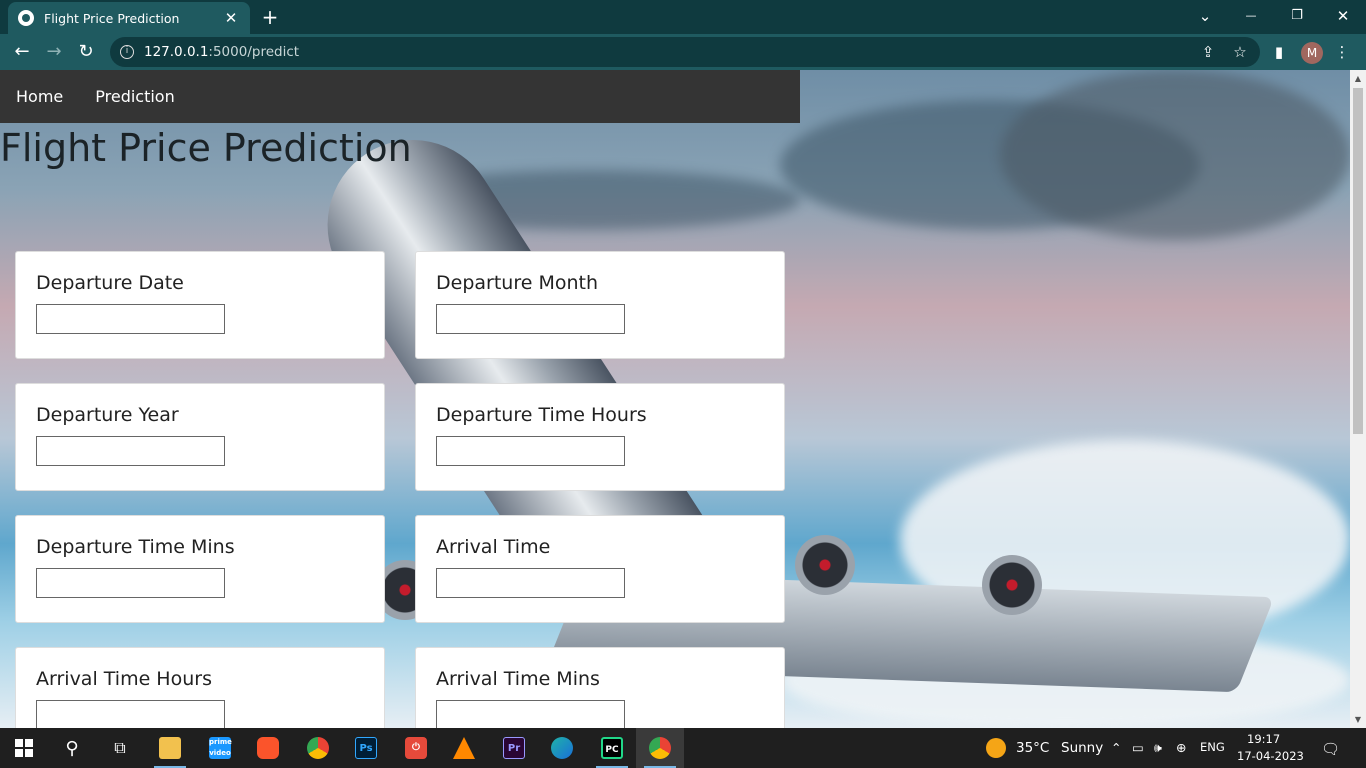  What do you see at coordinates (130, 583) in the screenshot?
I see `departure-time-mins-input` at bounding box center [130, 583].